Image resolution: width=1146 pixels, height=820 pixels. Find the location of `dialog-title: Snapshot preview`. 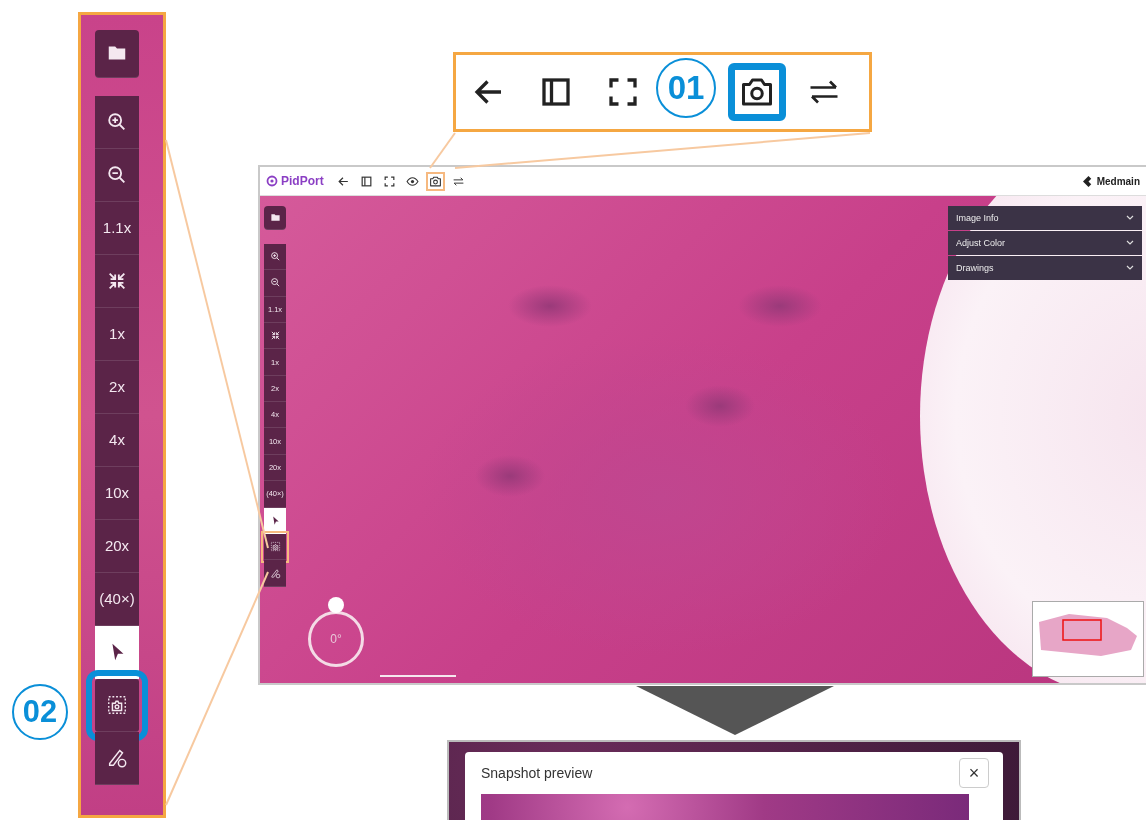

dialog-title: Snapshot preview is located at coordinates (537, 773).